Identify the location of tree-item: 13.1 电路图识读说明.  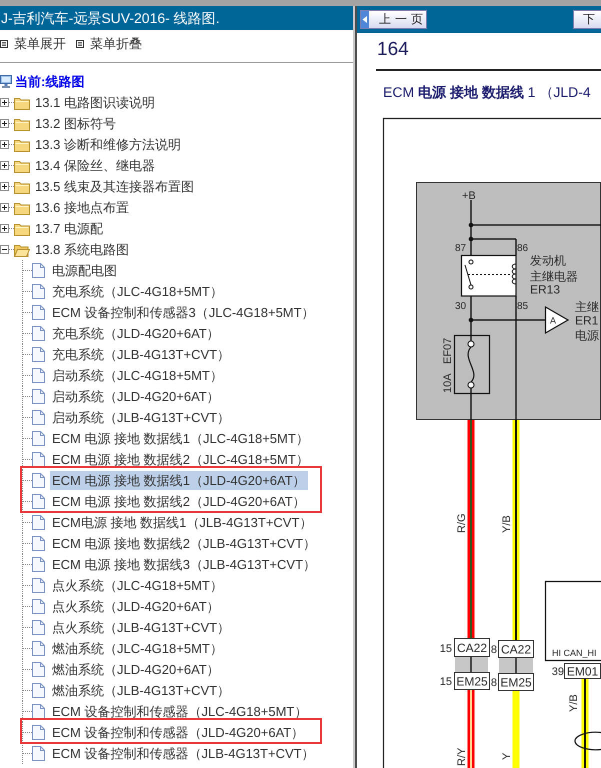
(95, 102).